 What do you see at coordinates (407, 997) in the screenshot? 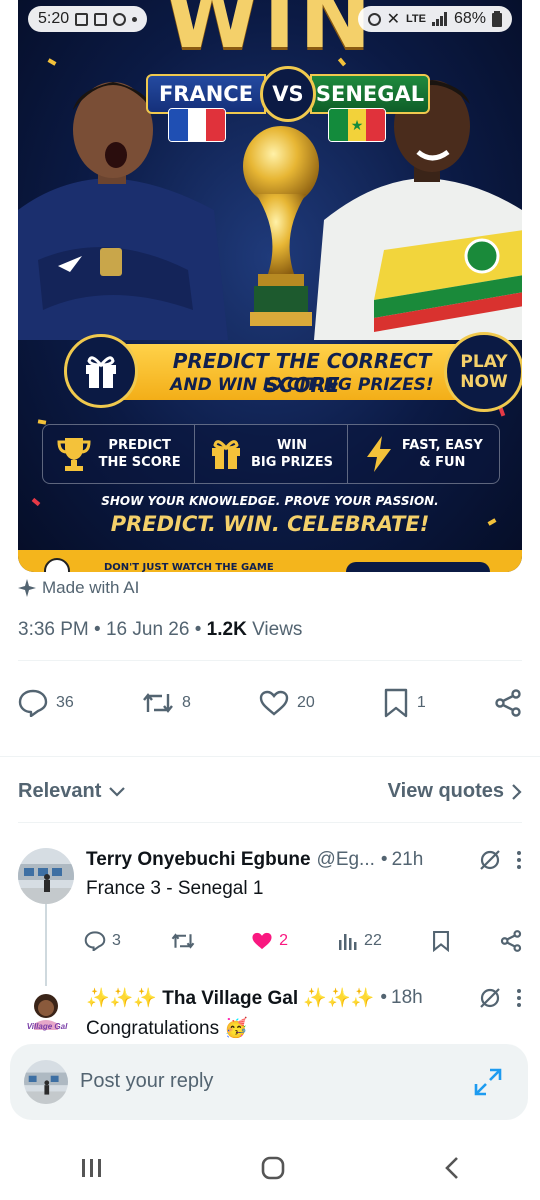
I see `reply-time: 18h` at bounding box center [407, 997].